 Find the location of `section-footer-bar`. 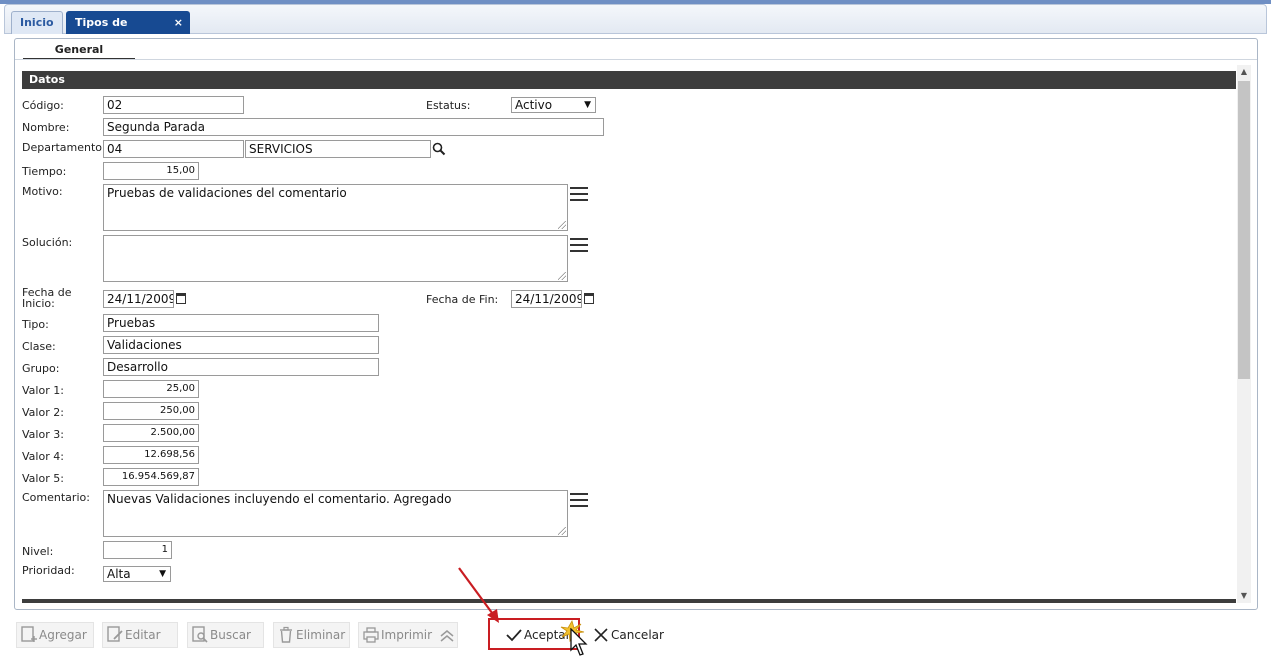

section-footer-bar is located at coordinates (629, 601).